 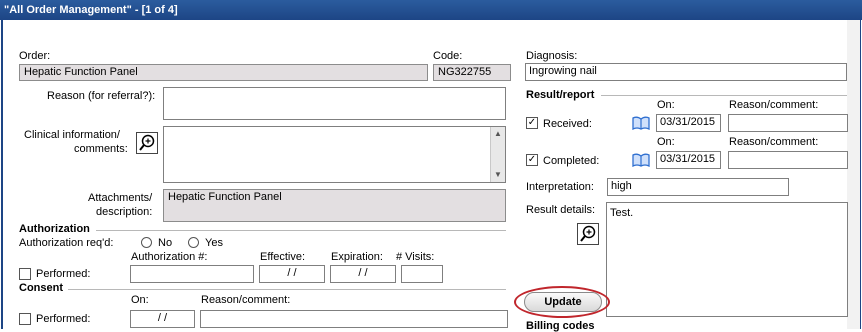 What do you see at coordinates (532, 123) in the screenshot?
I see `received-checkbox: ✓` at bounding box center [532, 123].